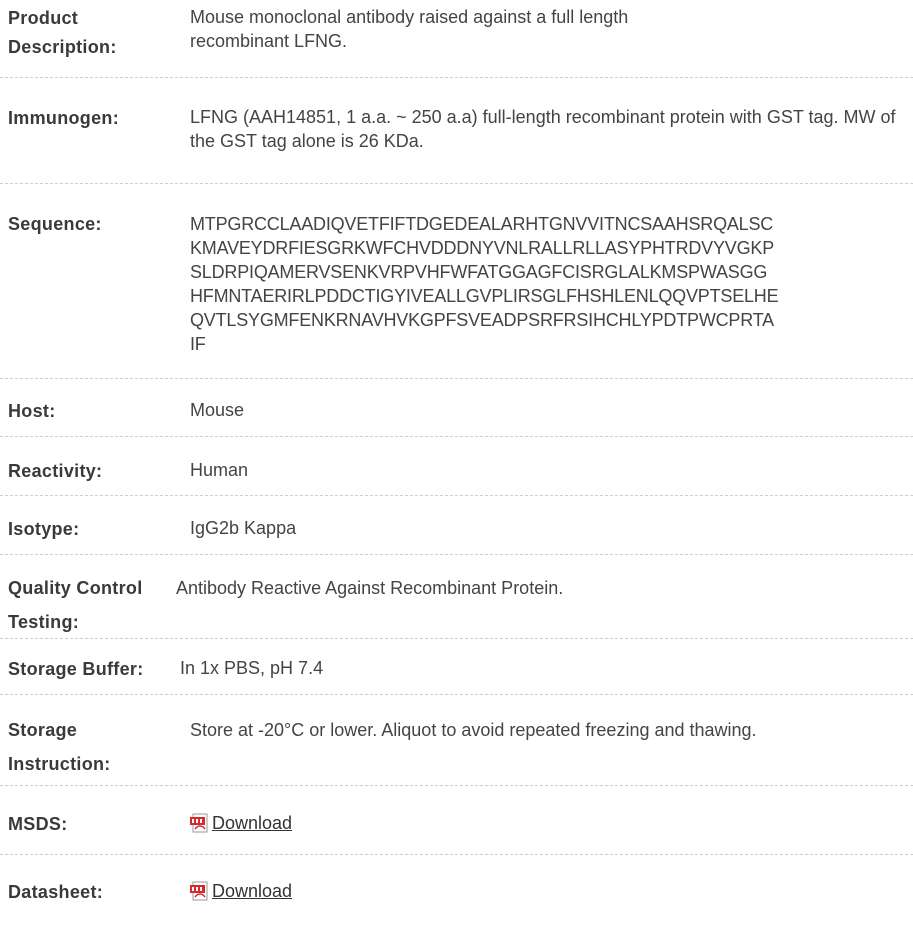 This screenshot has width=913, height=951. I want to click on immunogen-label: Immunogen:, so click(63, 118).